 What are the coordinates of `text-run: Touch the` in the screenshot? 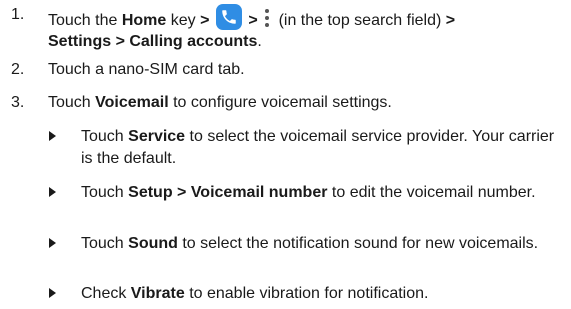 It's located at (85, 20).